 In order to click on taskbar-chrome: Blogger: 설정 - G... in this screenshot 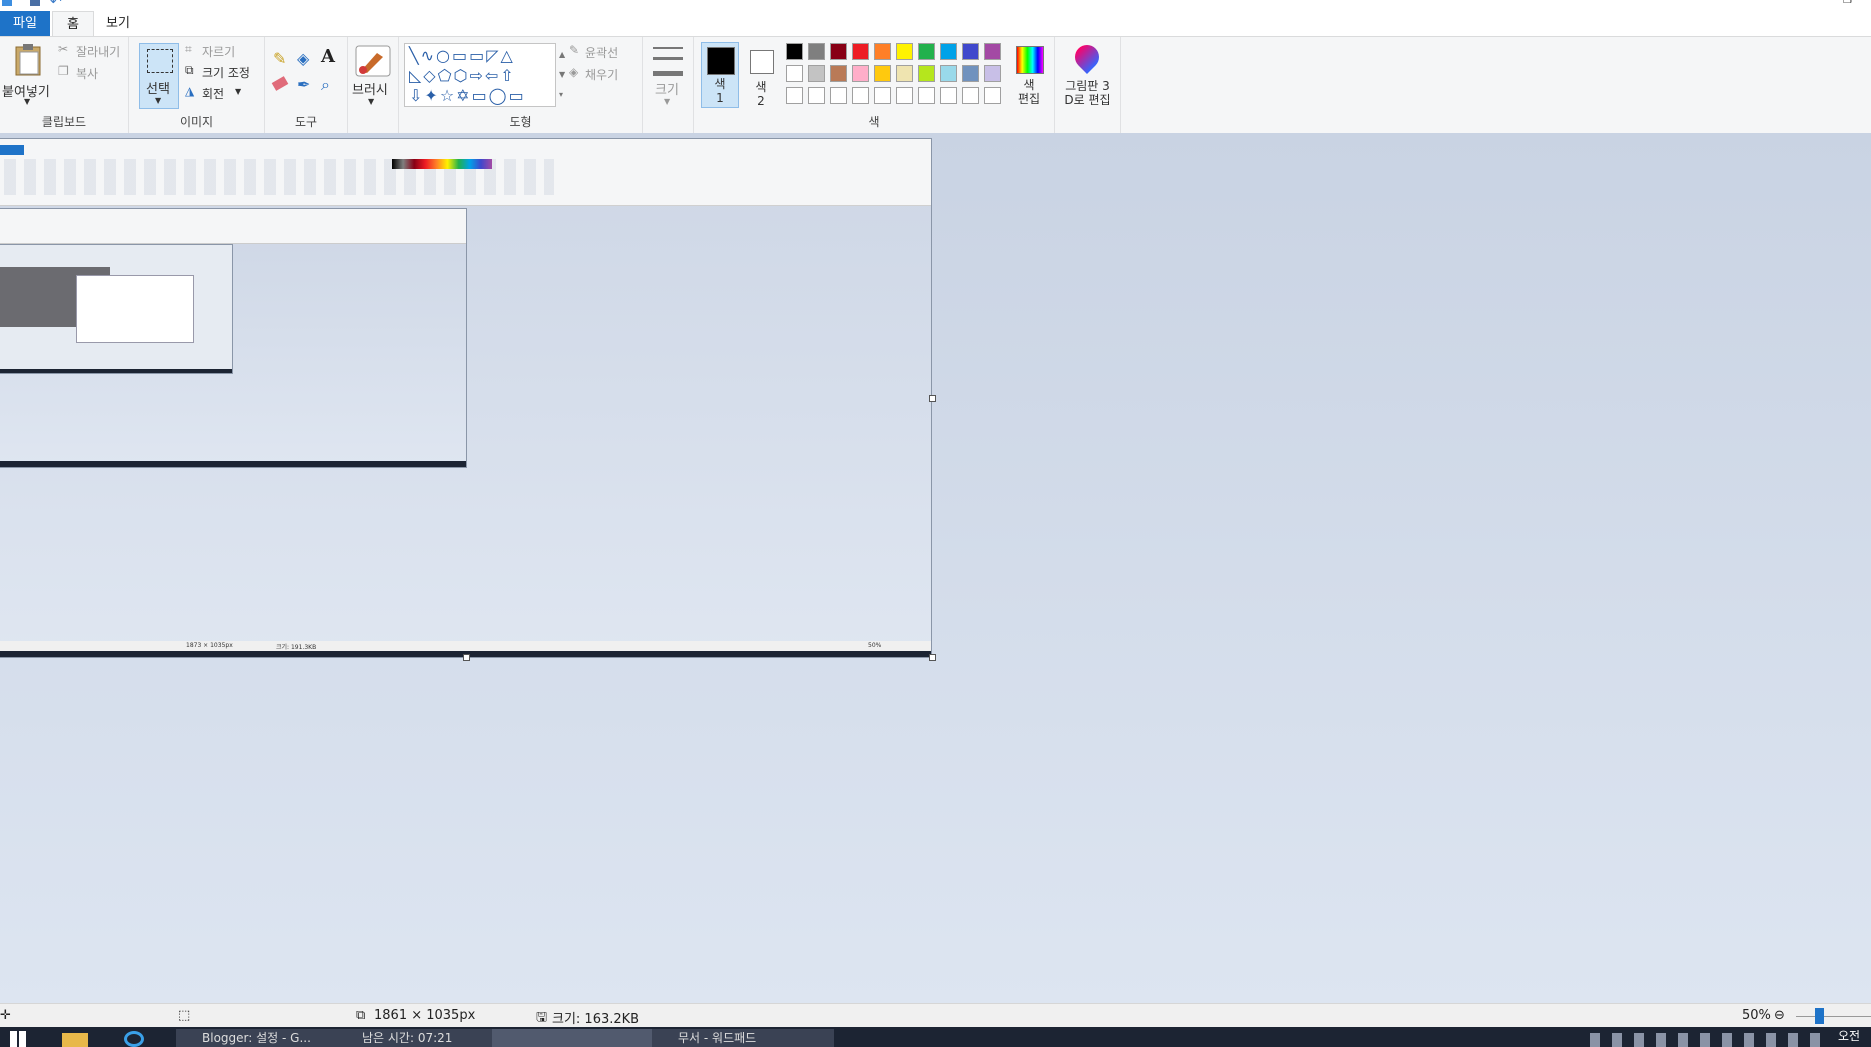, I will do `click(262, 1038)`.